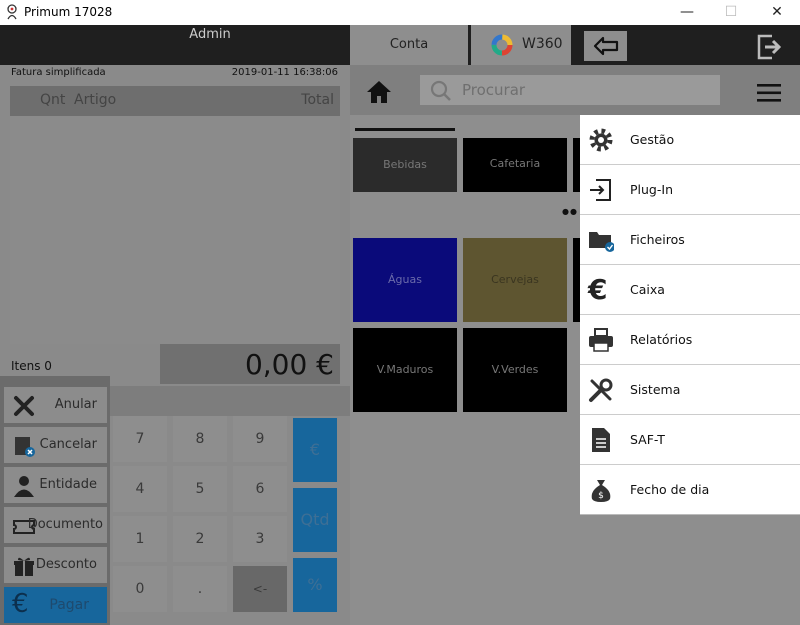 The image size is (800, 625). Describe the element at coordinates (315, 450) in the screenshot. I see `euro-key: €` at that location.